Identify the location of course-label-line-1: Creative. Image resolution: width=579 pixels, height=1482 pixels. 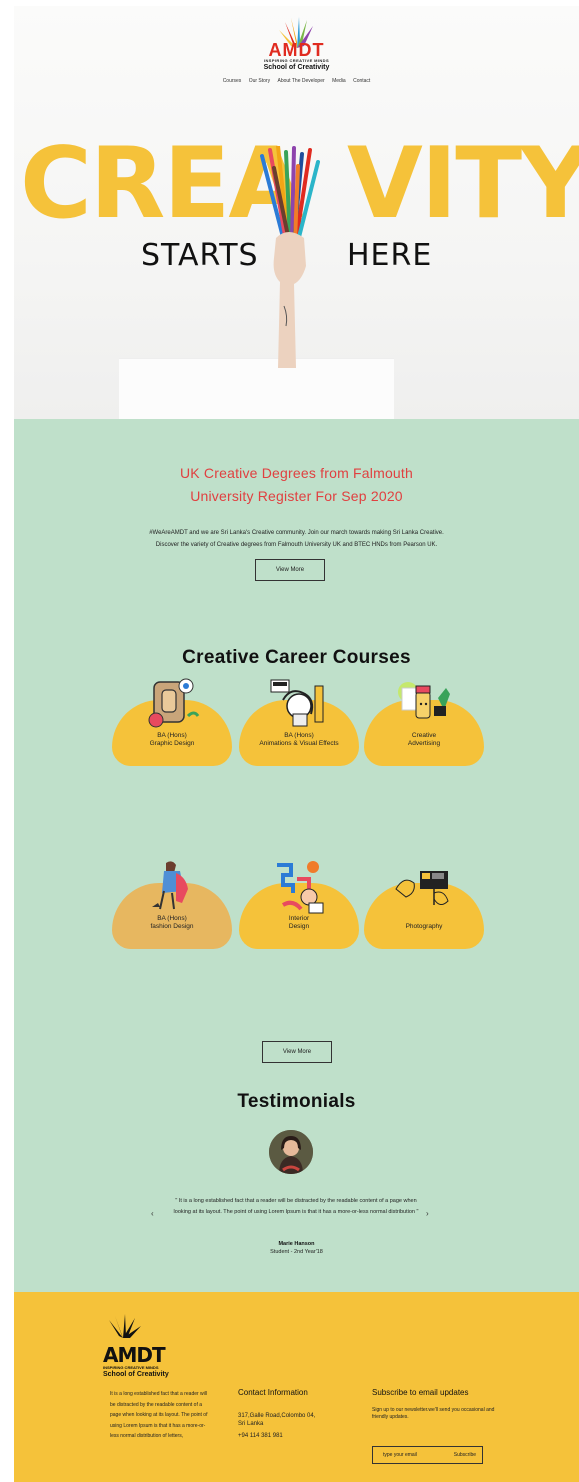
(424, 735).